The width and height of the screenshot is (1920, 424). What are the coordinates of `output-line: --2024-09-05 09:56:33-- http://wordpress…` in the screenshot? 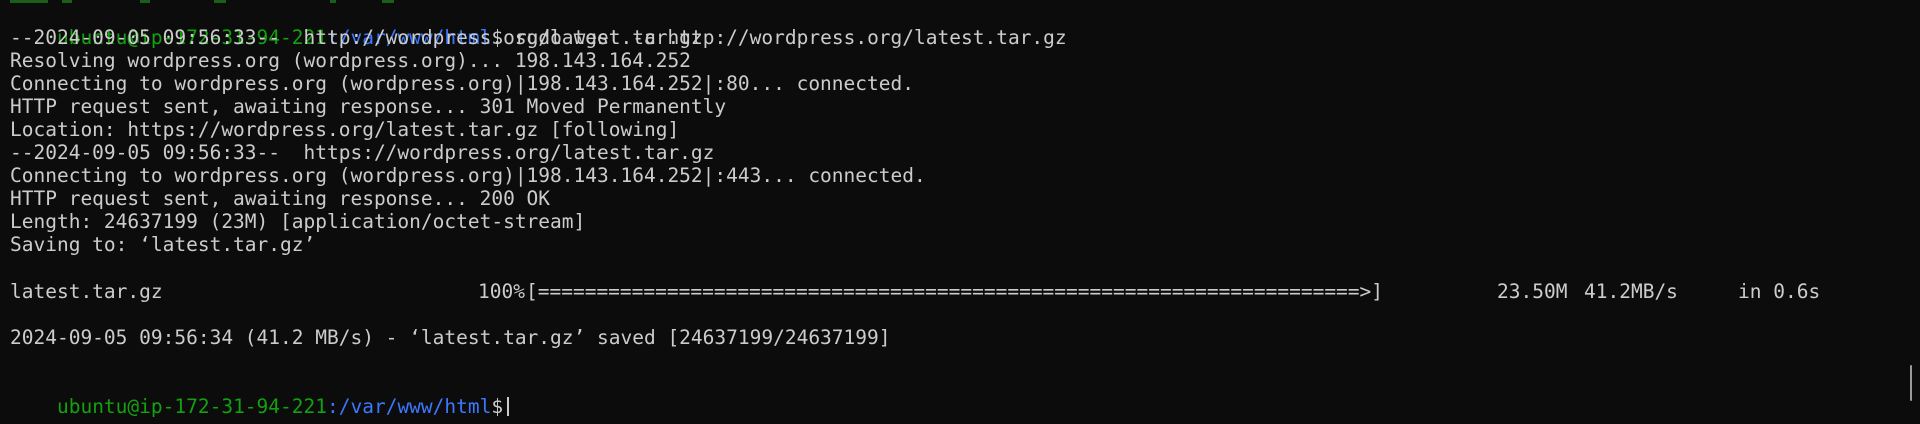 It's located at (356, 37).